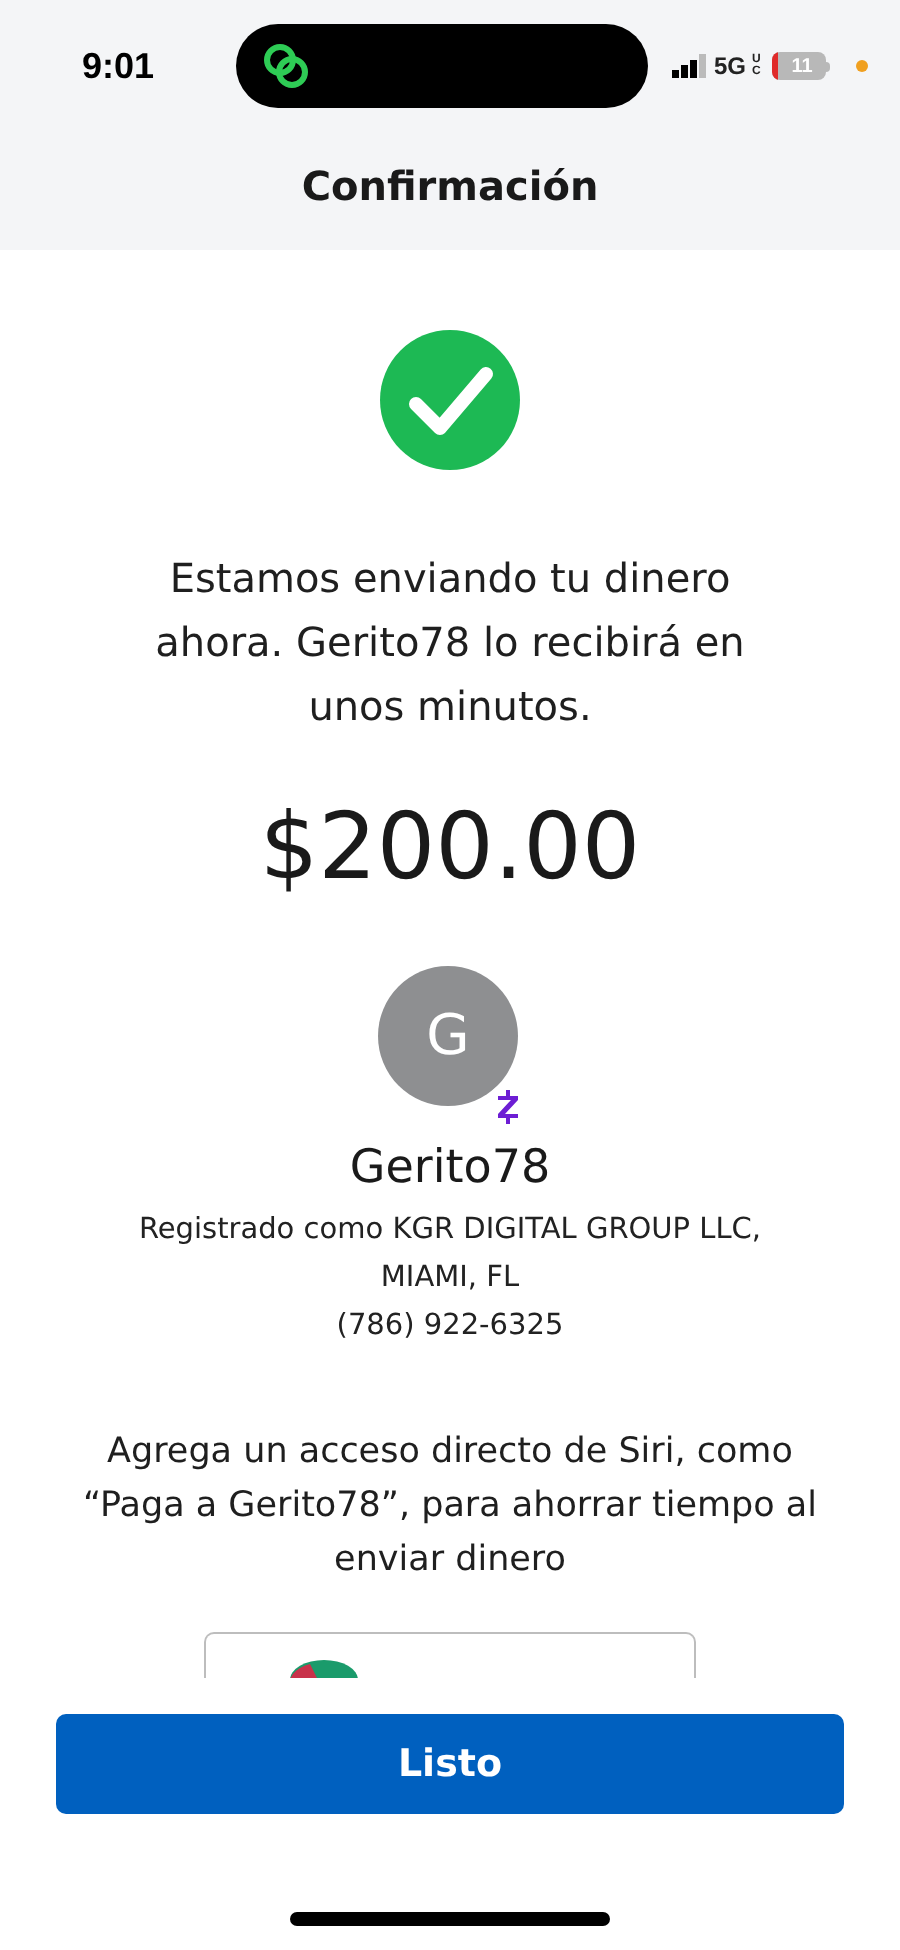 This screenshot has height=1950, width=900. I want to click on siri-icon, so click(324, 1669).